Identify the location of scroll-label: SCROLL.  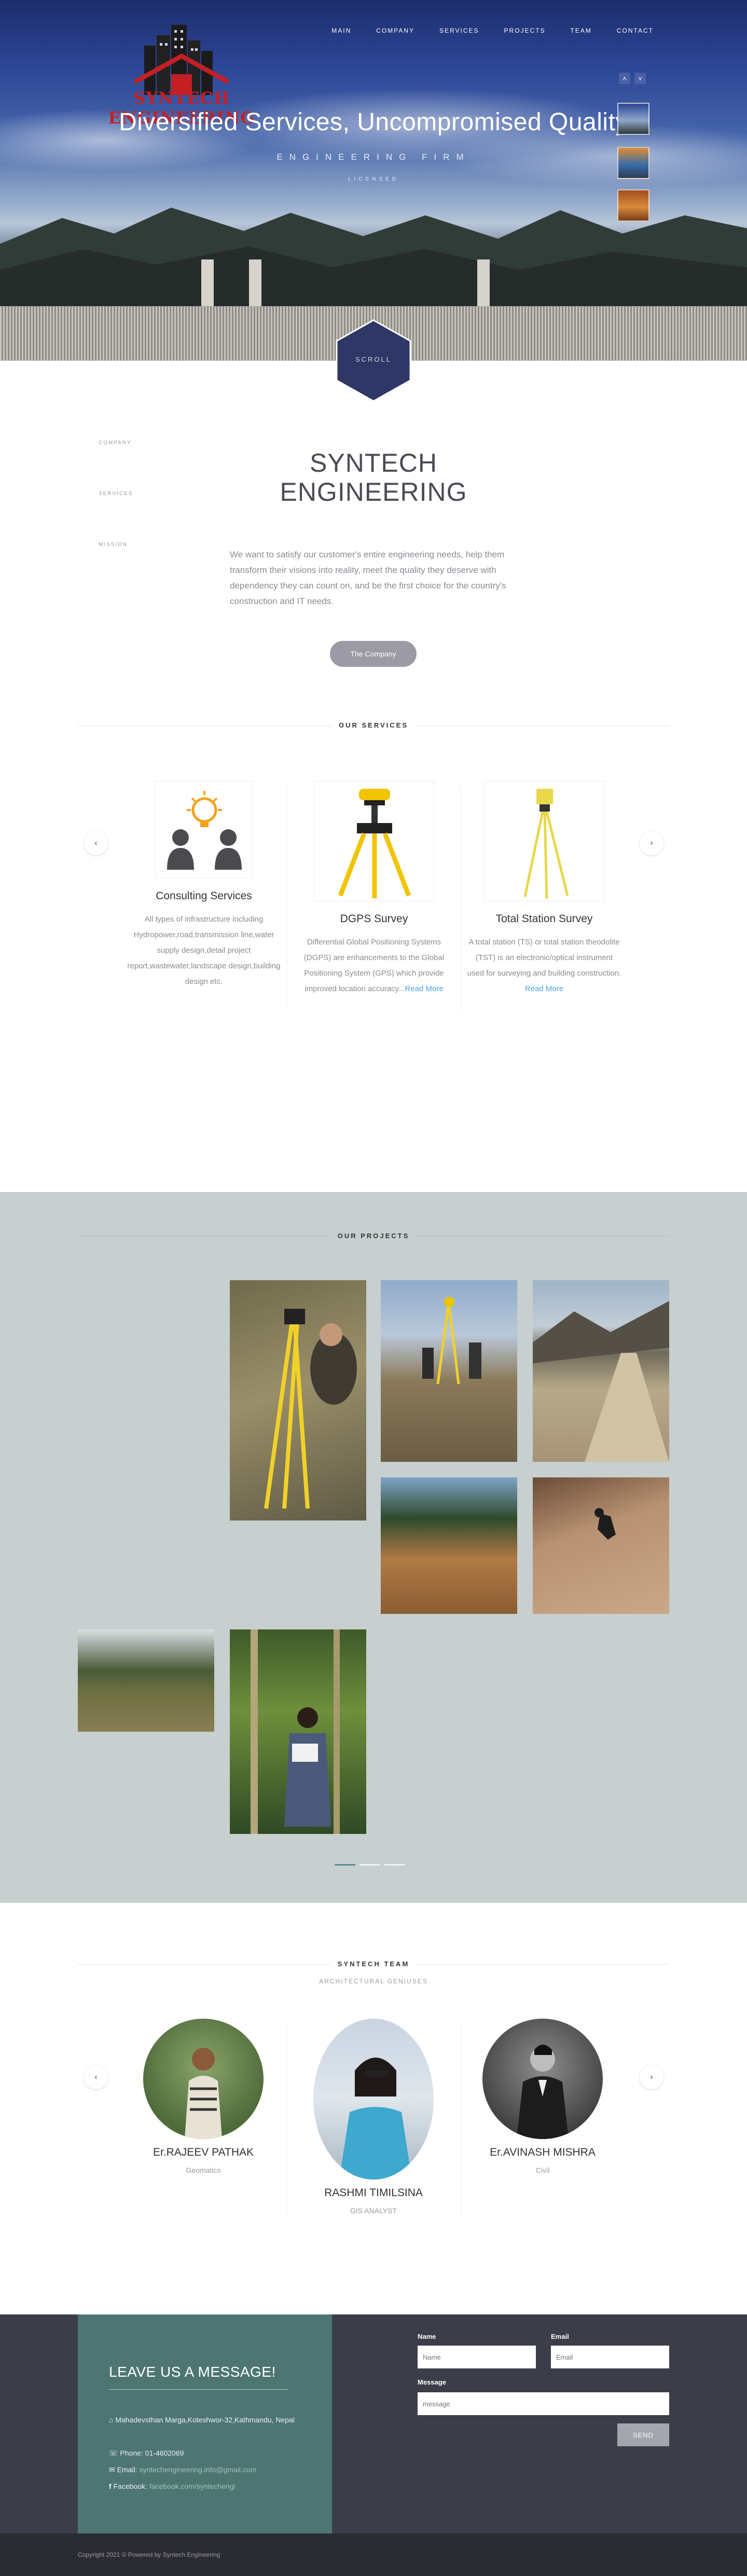
(374, 359).